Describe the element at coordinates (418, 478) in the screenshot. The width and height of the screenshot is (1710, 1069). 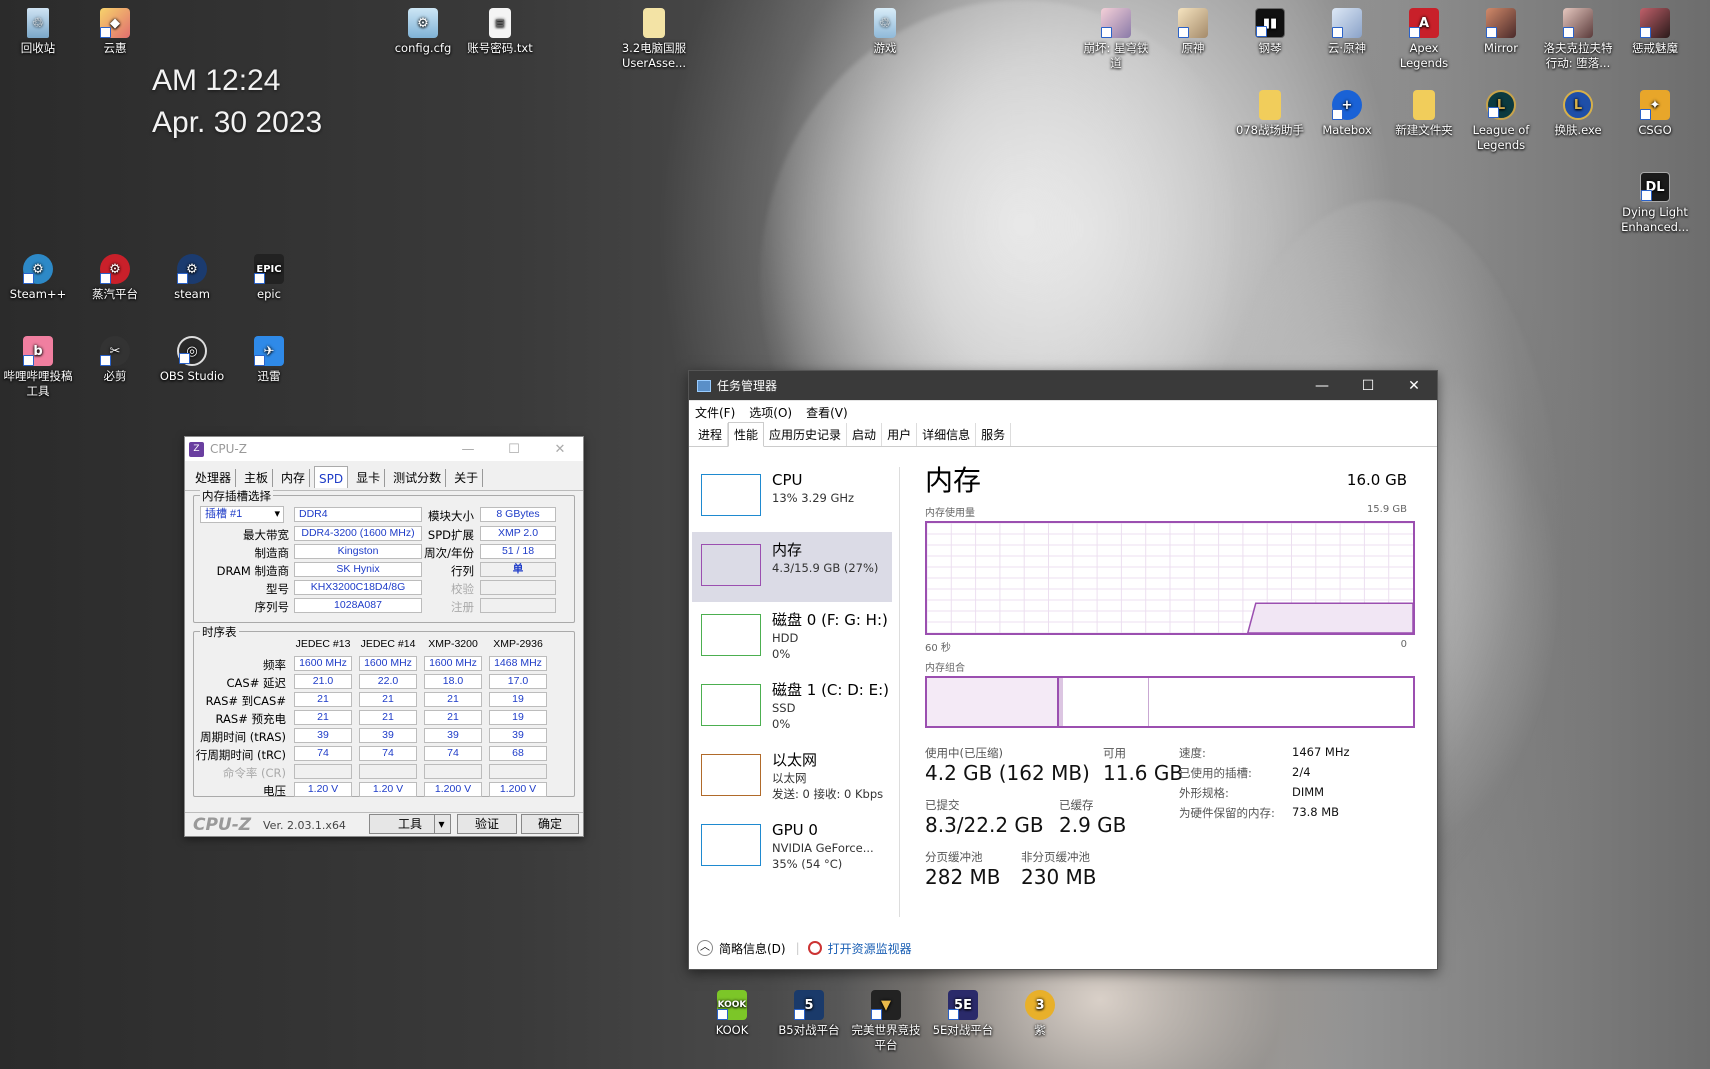
I see `tab-bench: 测试分数` at that location.